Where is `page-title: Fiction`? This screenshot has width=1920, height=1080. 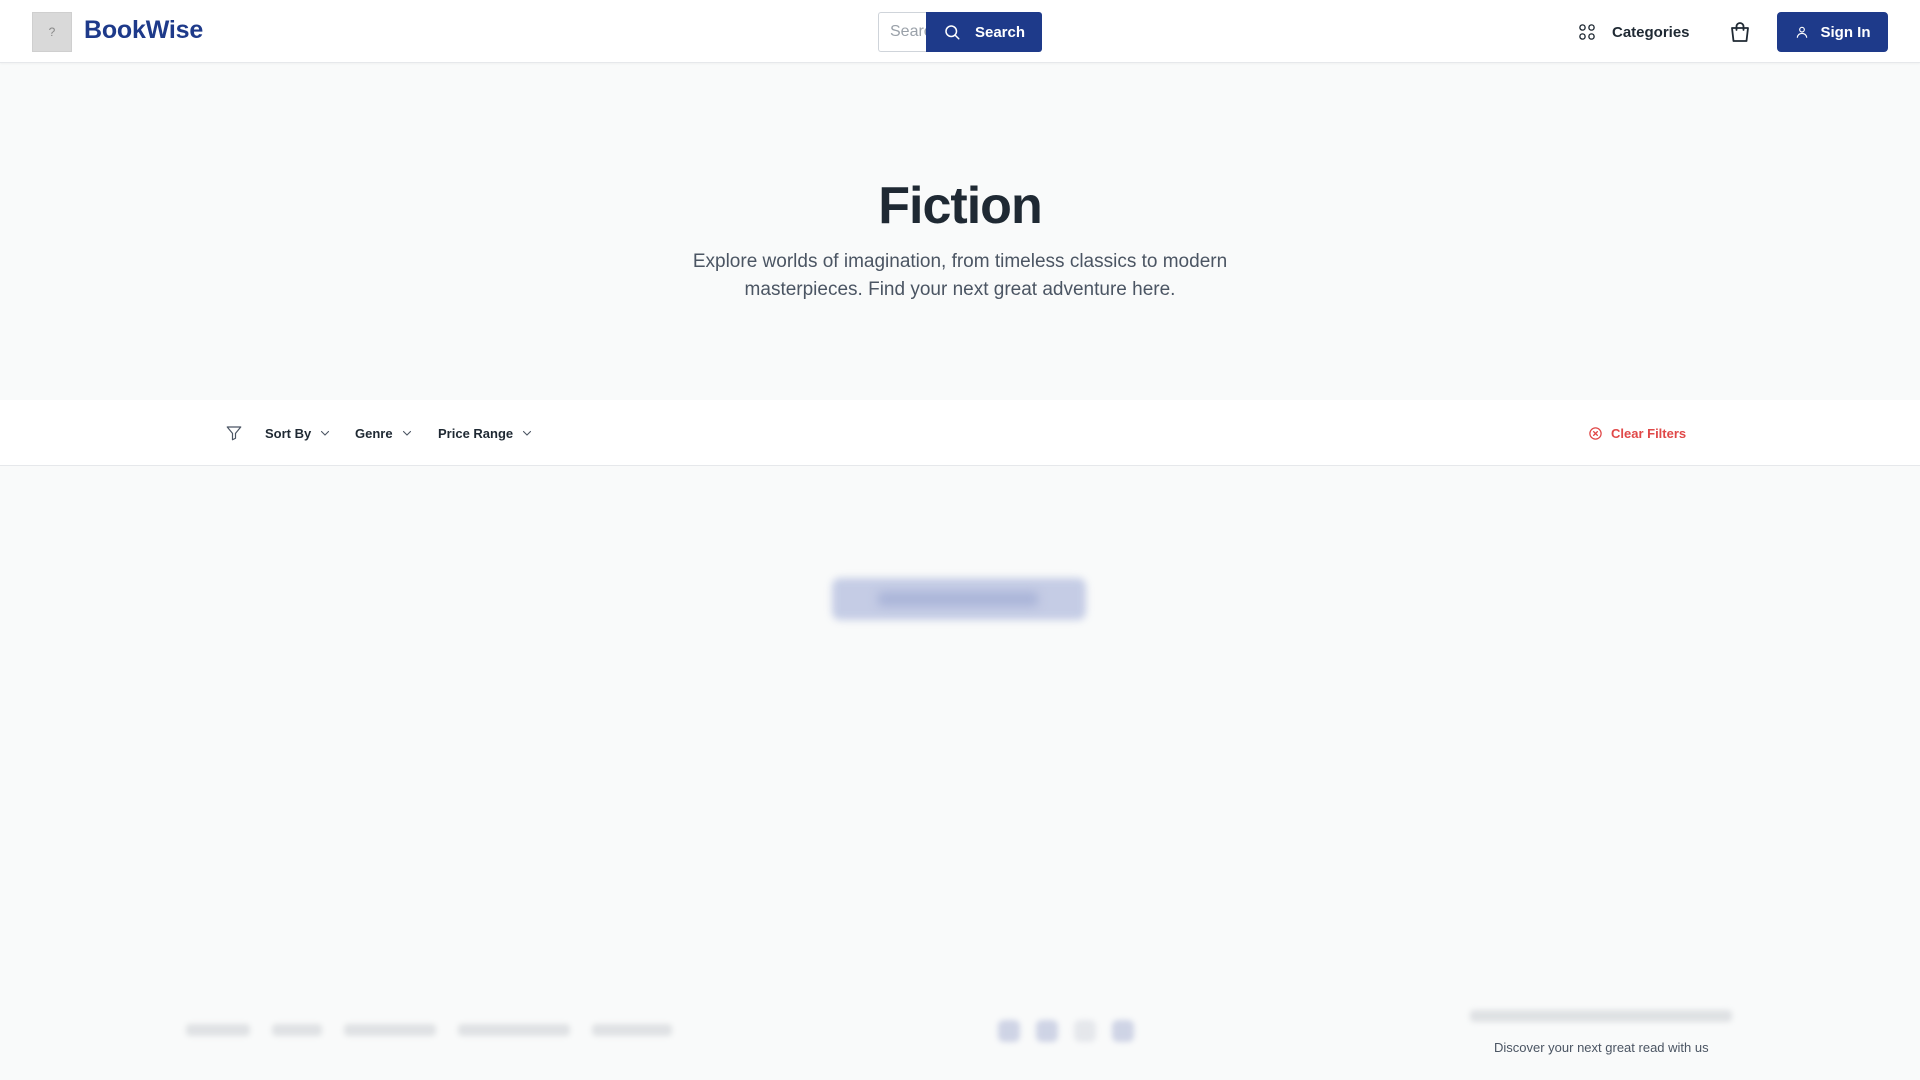
page-title: Fiction is located at coordinates (960, 206).